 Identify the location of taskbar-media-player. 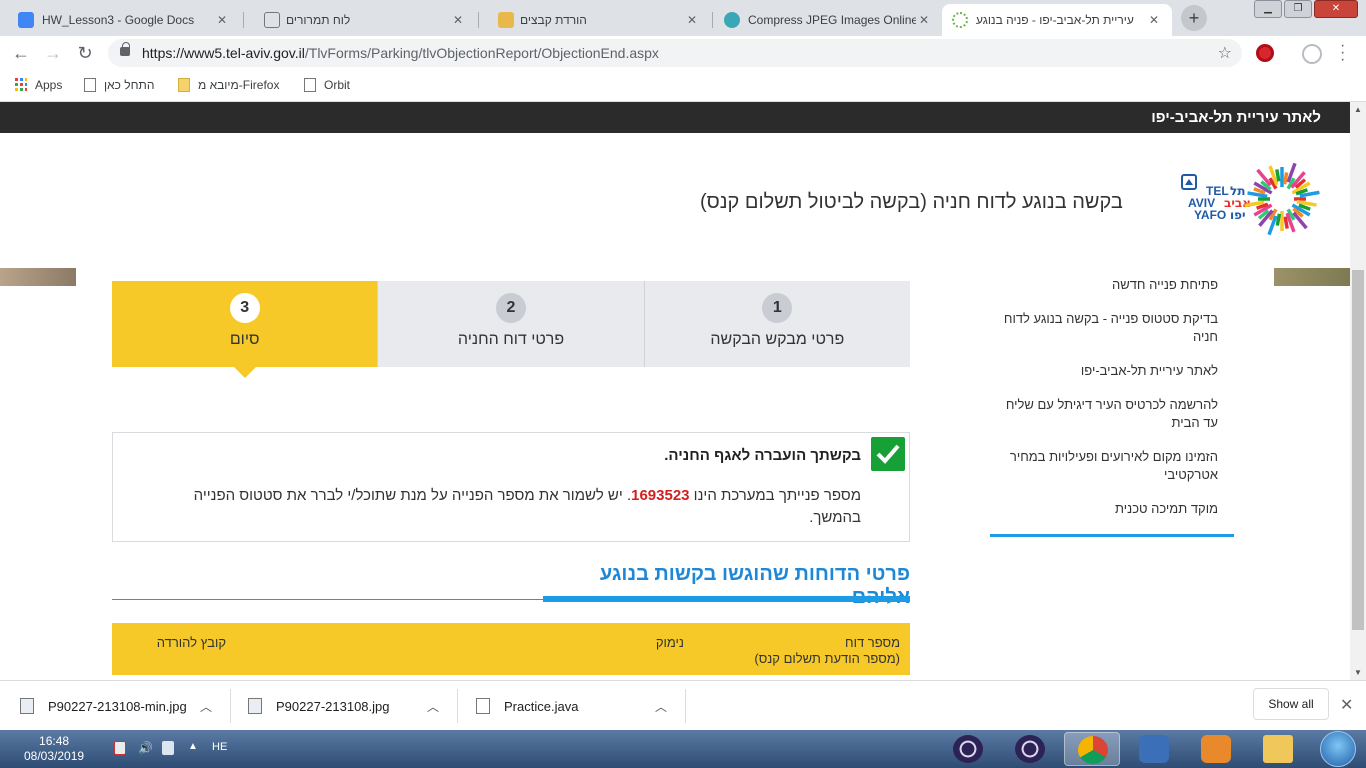
(1216, 749).